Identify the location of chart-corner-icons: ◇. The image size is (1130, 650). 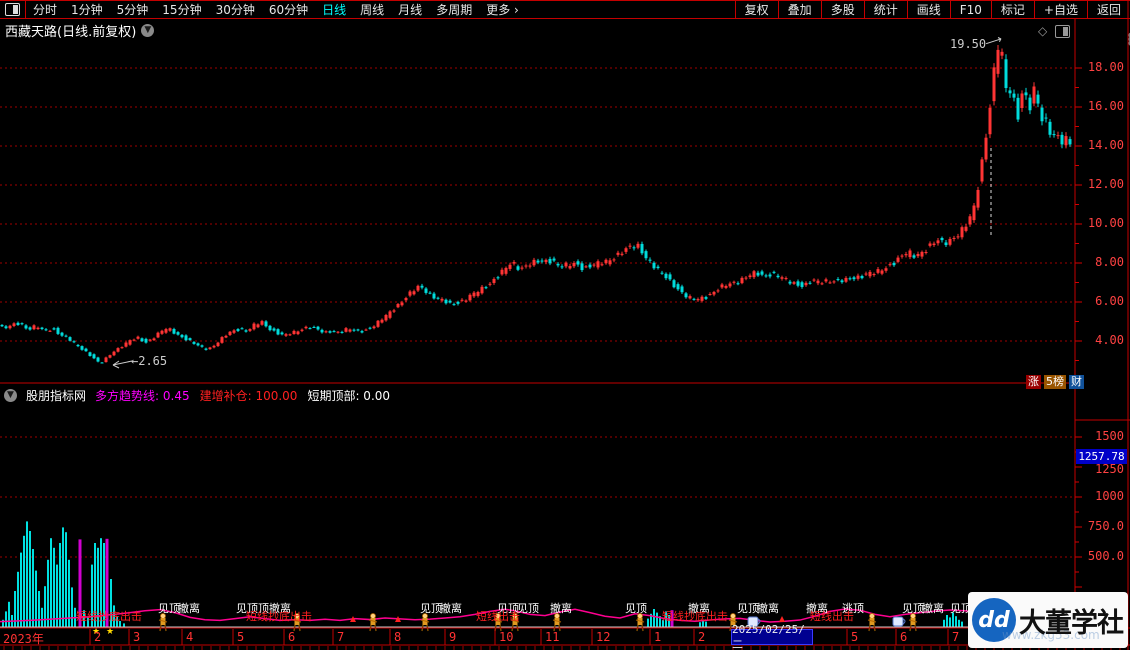
(1054, 31).